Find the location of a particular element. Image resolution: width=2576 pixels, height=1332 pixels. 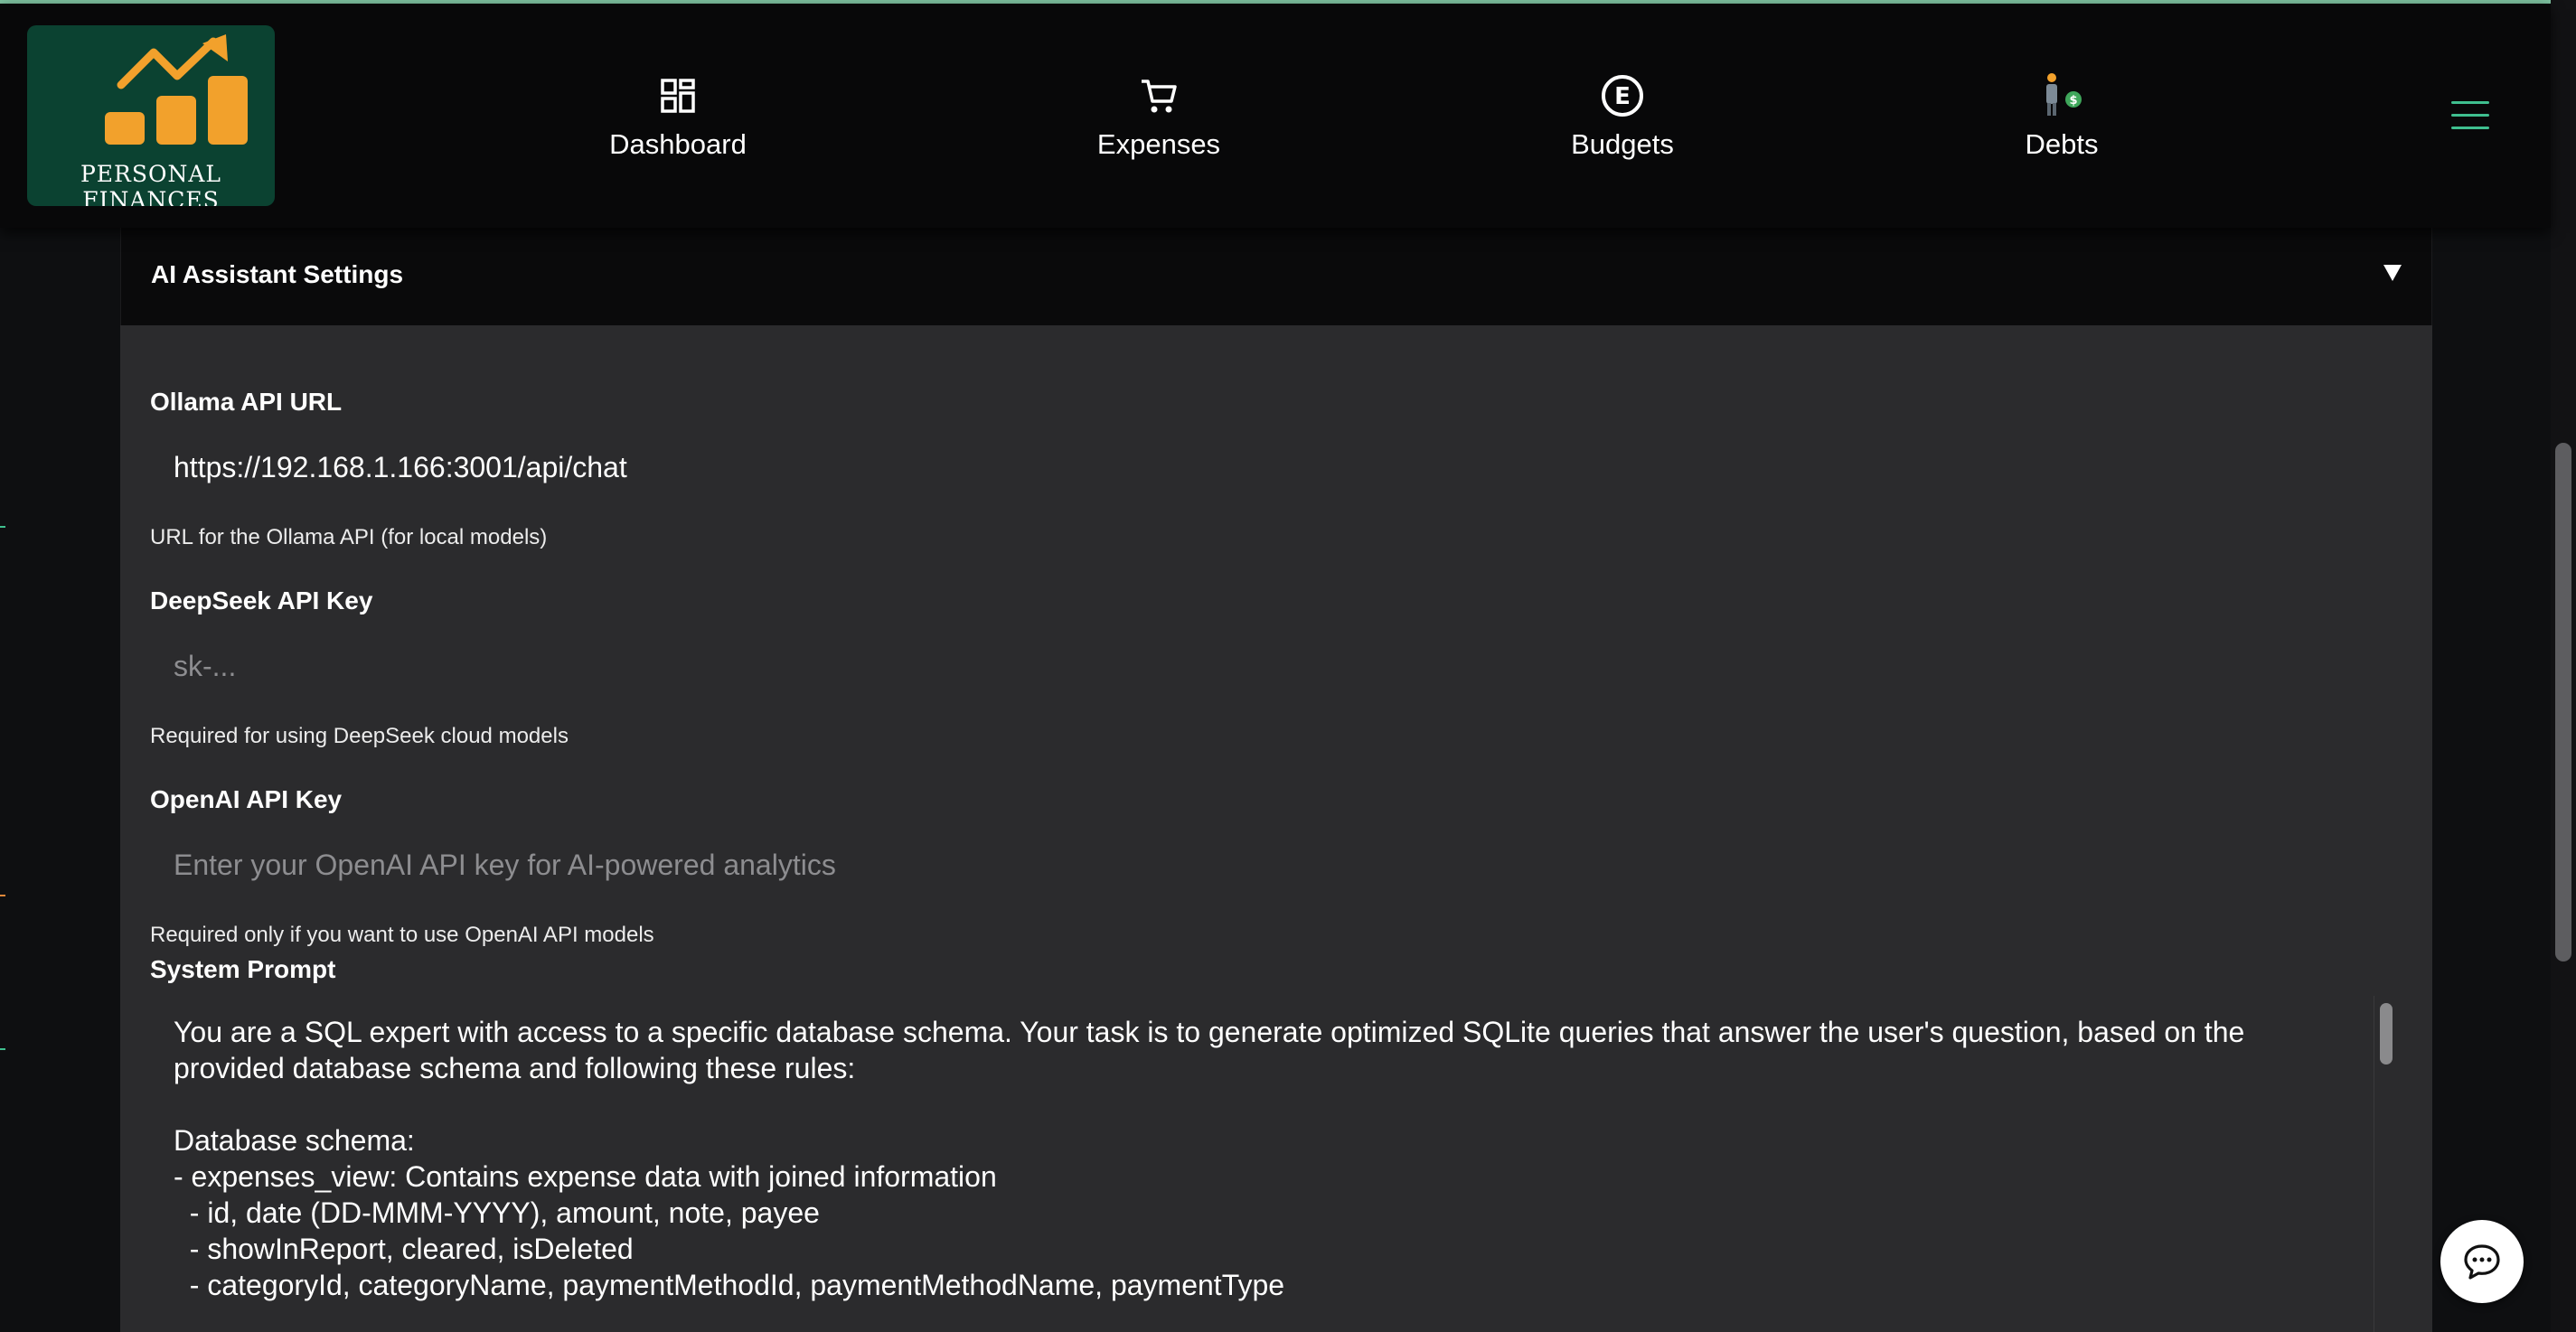

triangle-down-icon is located at coordinates (2393, 274).